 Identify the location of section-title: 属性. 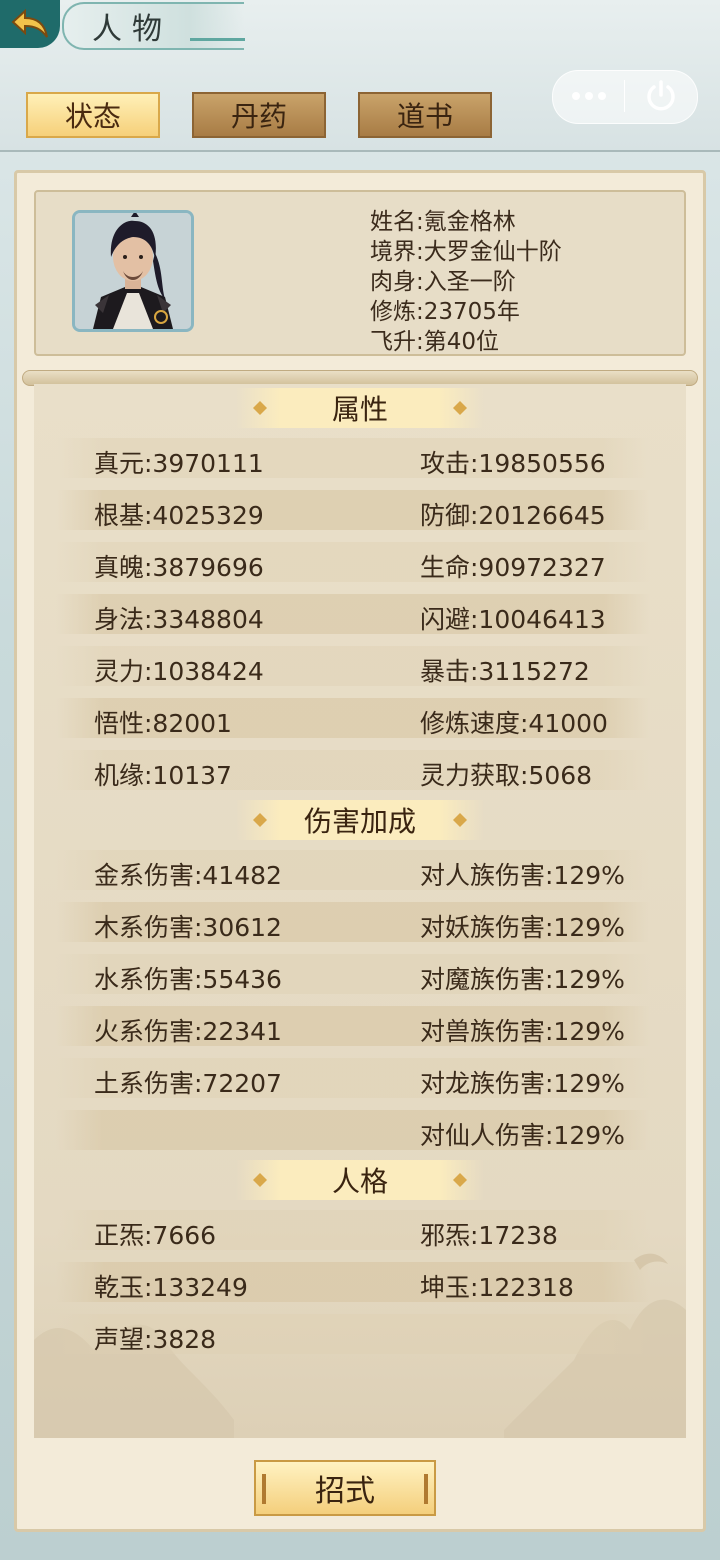
(359, 409).